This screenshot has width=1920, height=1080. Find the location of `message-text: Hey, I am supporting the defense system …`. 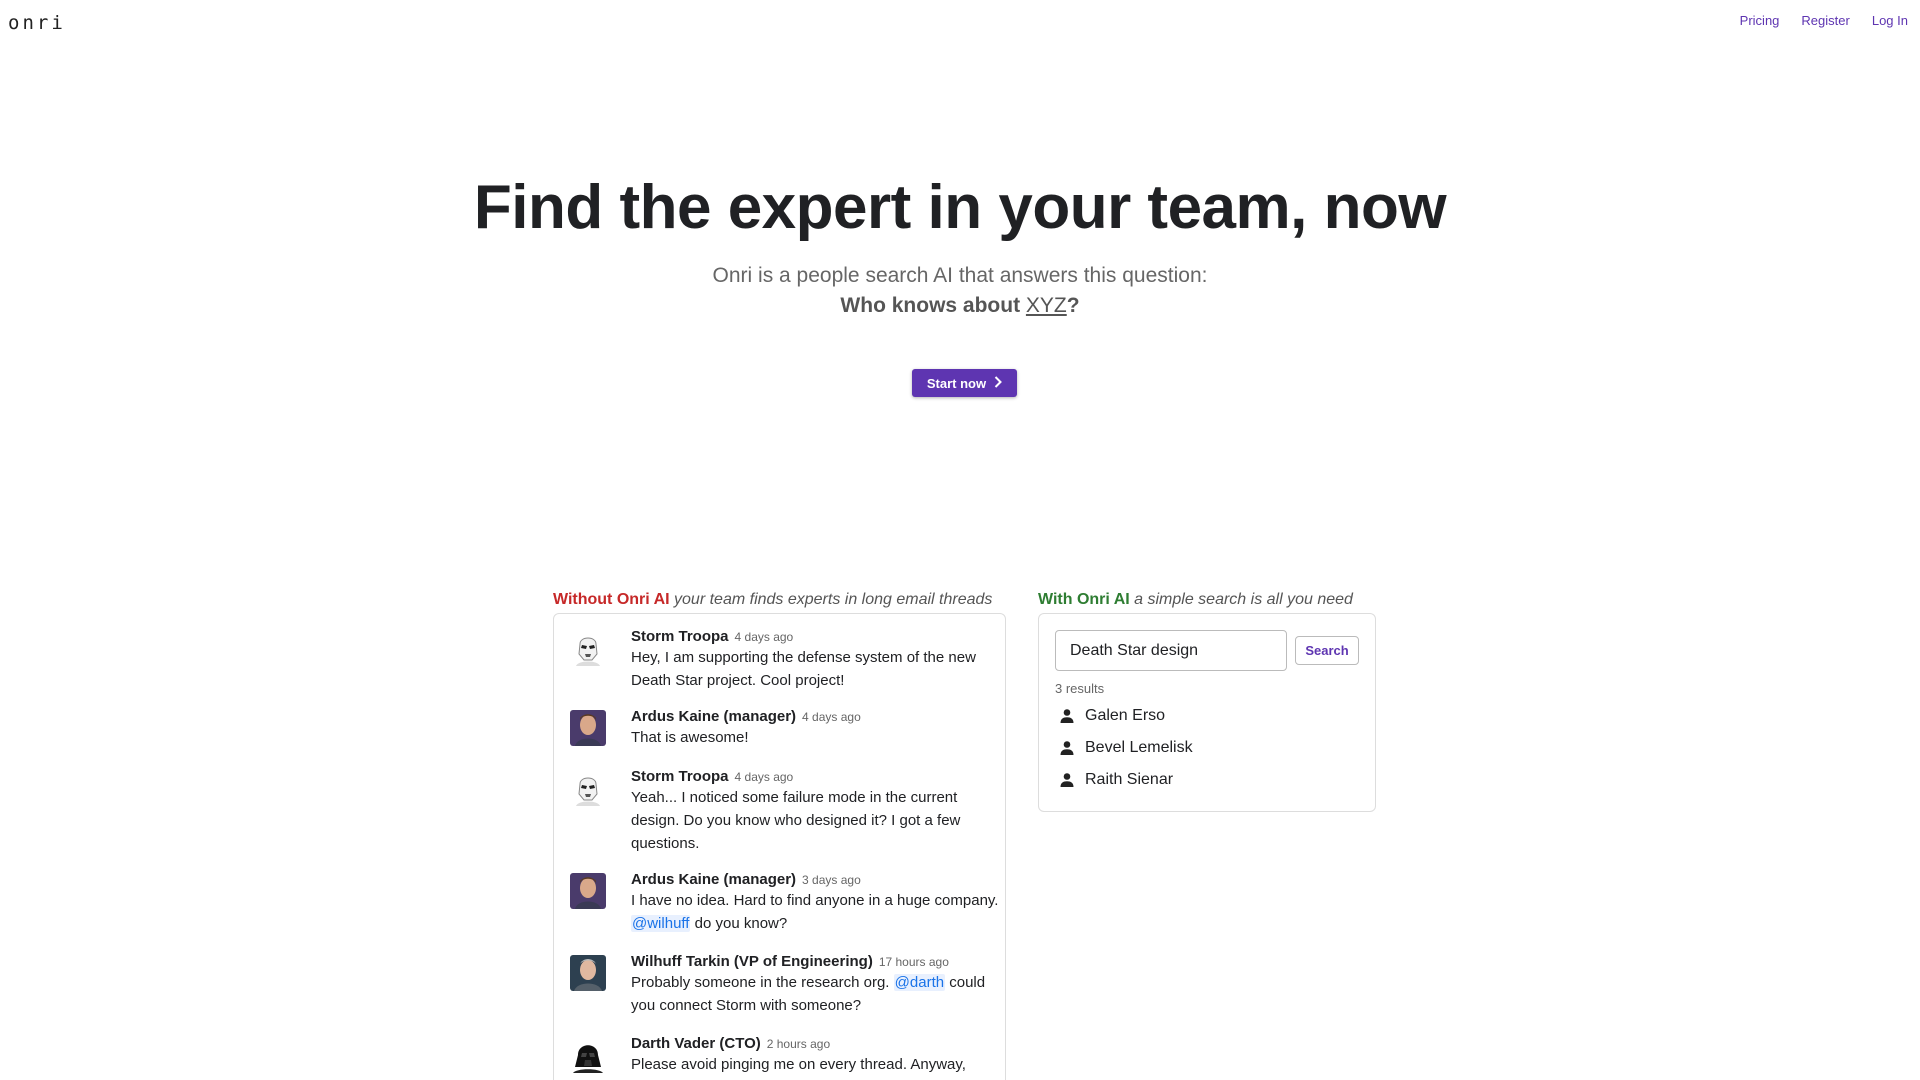

message-text: Hey, I am supporting the defense system … is located at coordinates (817, 669).